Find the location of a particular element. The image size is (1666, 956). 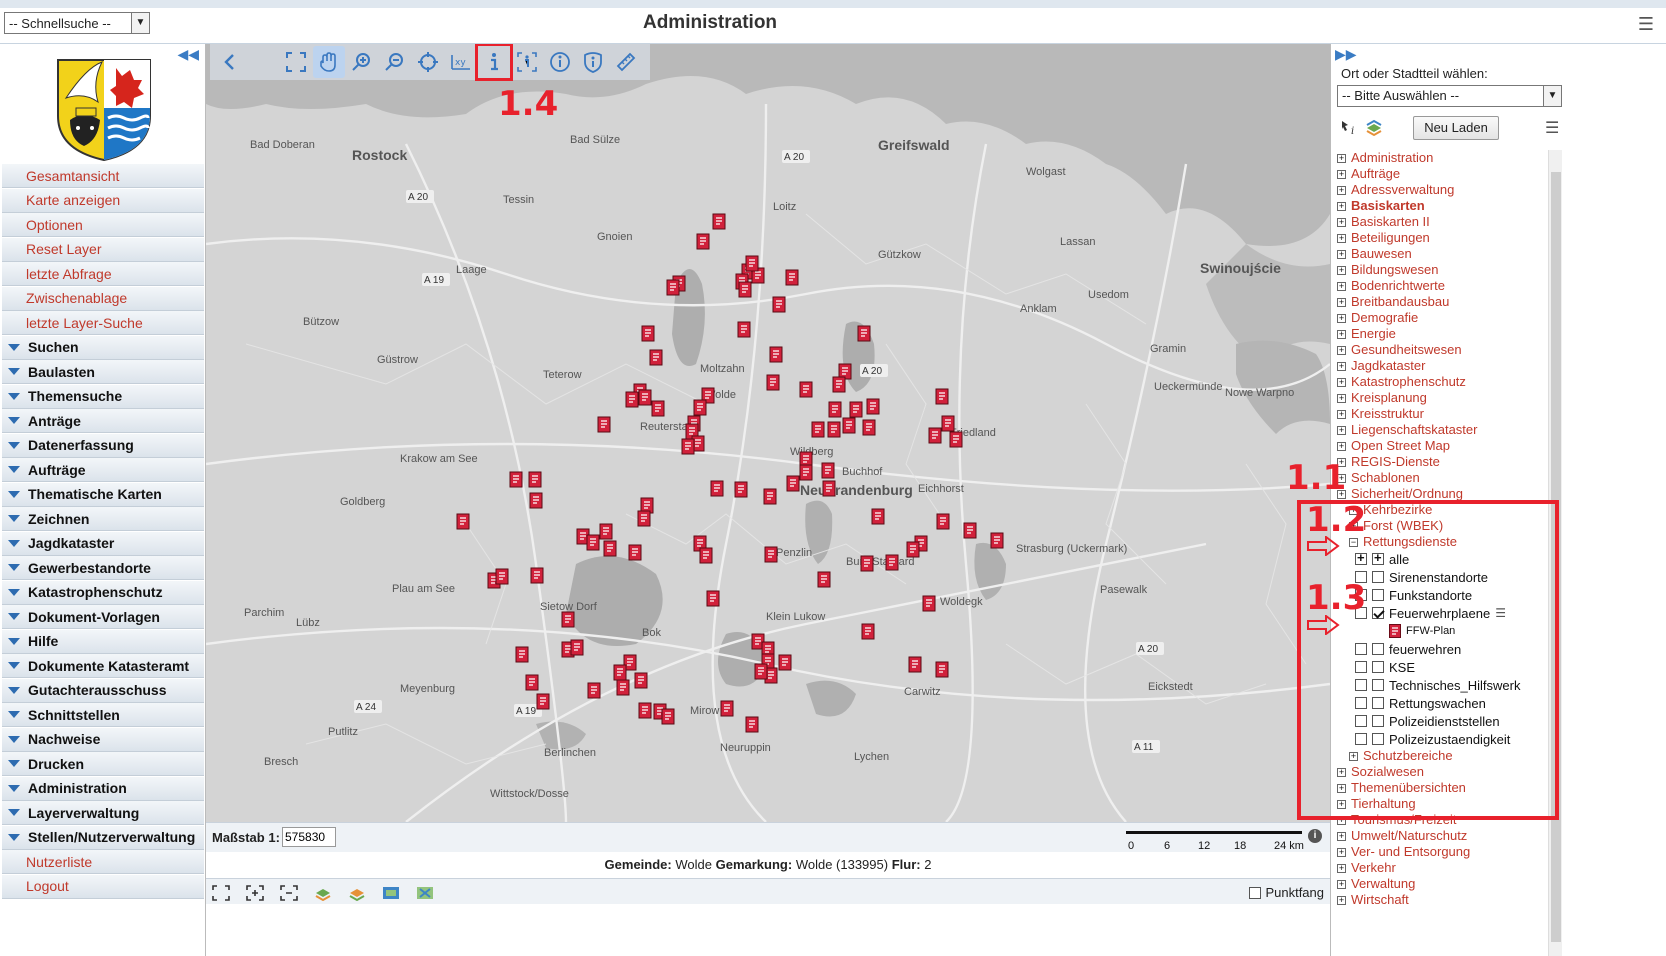

tree-group: + Verwaltung is located at coordinates (1443, 884).